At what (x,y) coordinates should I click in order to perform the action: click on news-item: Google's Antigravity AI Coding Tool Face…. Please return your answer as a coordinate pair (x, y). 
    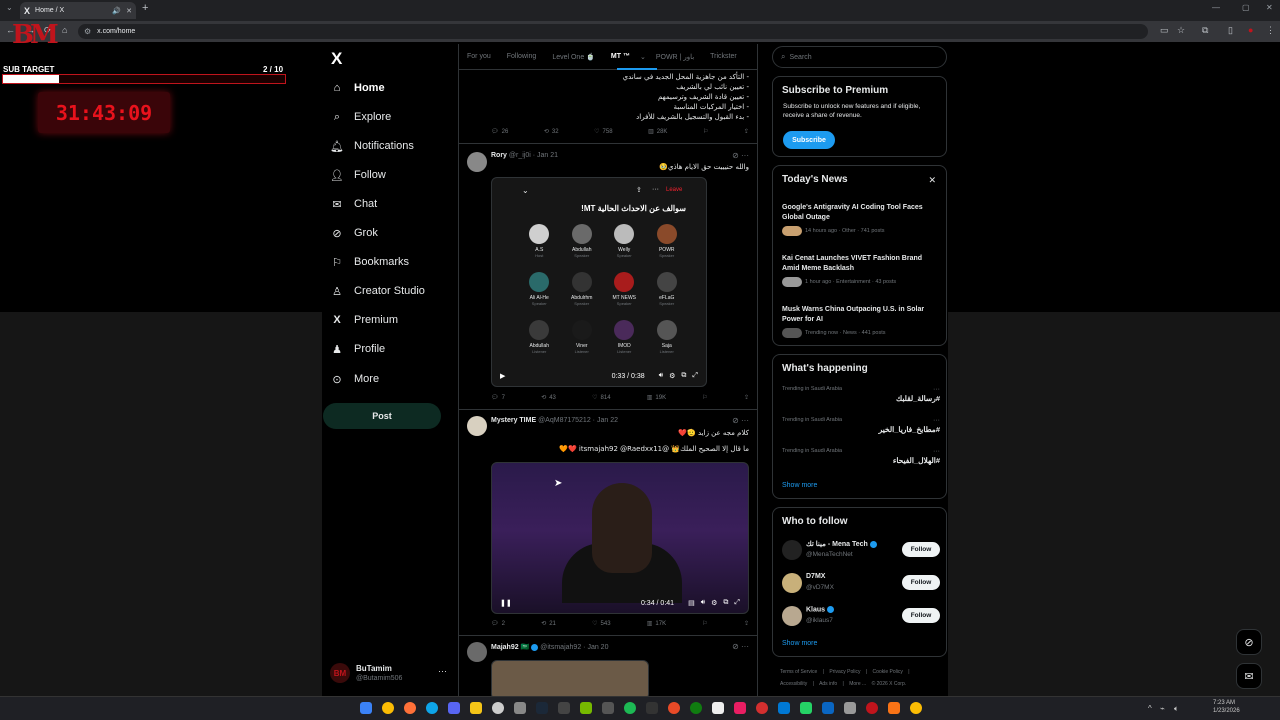
    Looking at the image, I should click on (861, 219).